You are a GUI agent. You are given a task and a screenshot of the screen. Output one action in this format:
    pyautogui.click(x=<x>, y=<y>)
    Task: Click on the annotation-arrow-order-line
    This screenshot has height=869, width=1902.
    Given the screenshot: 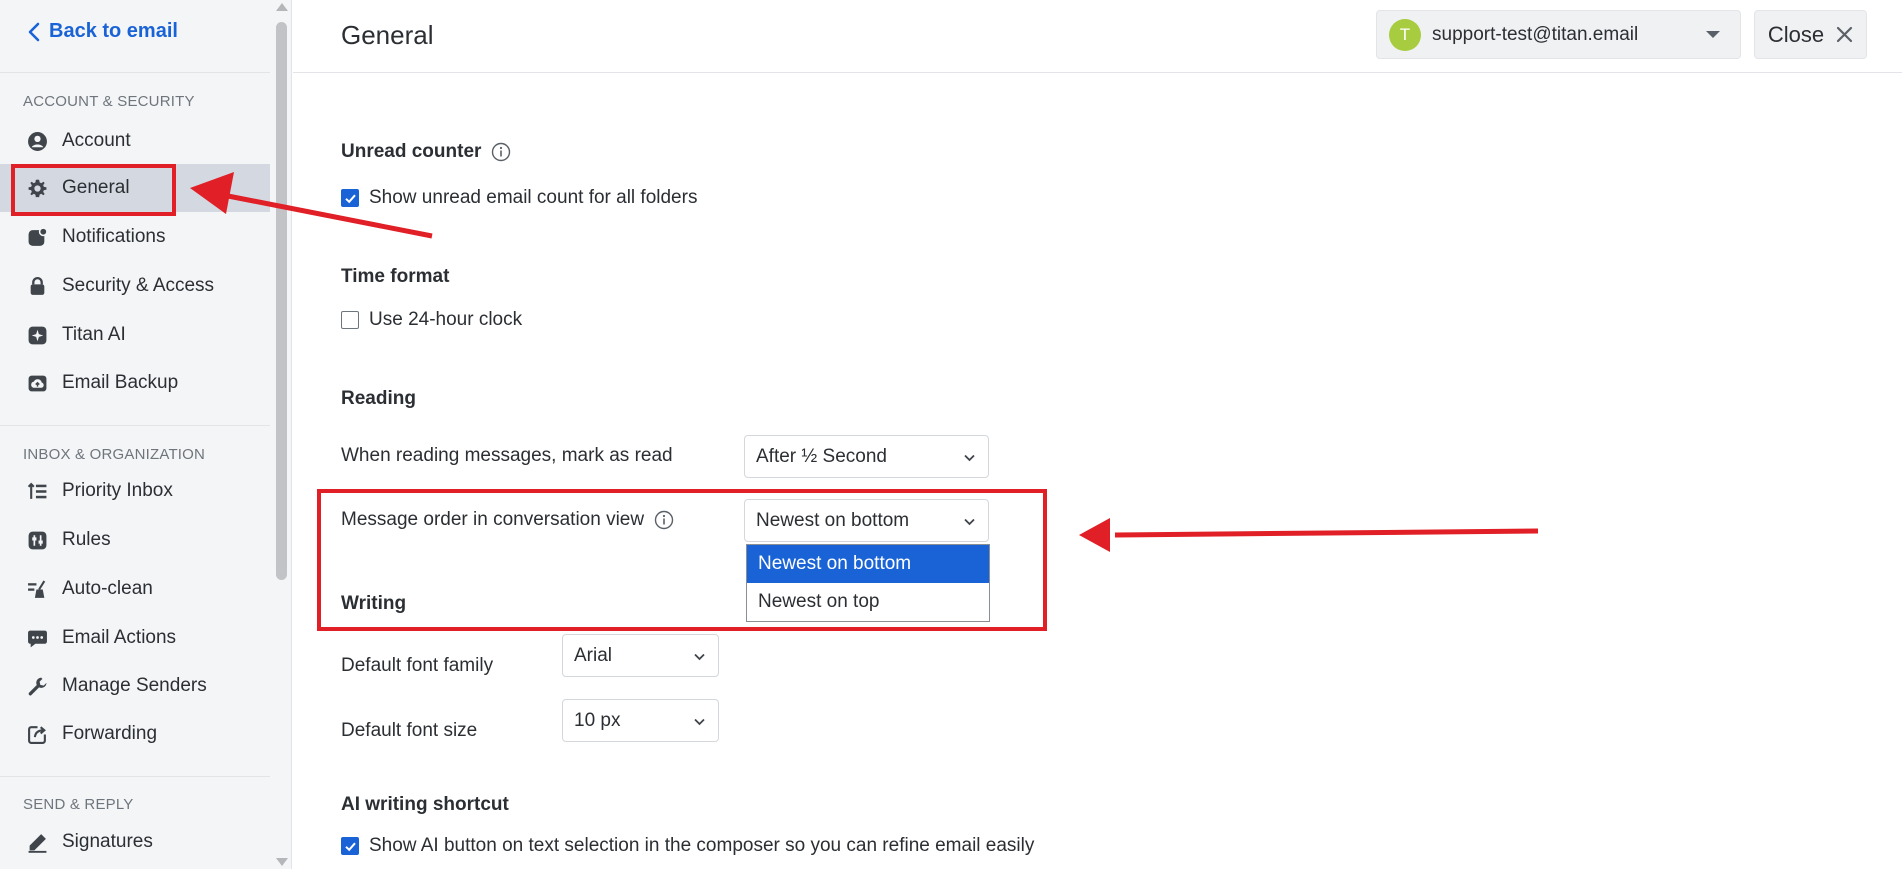 What is the action you would take?
    pyautogui.click(x=1326, y=533)
    